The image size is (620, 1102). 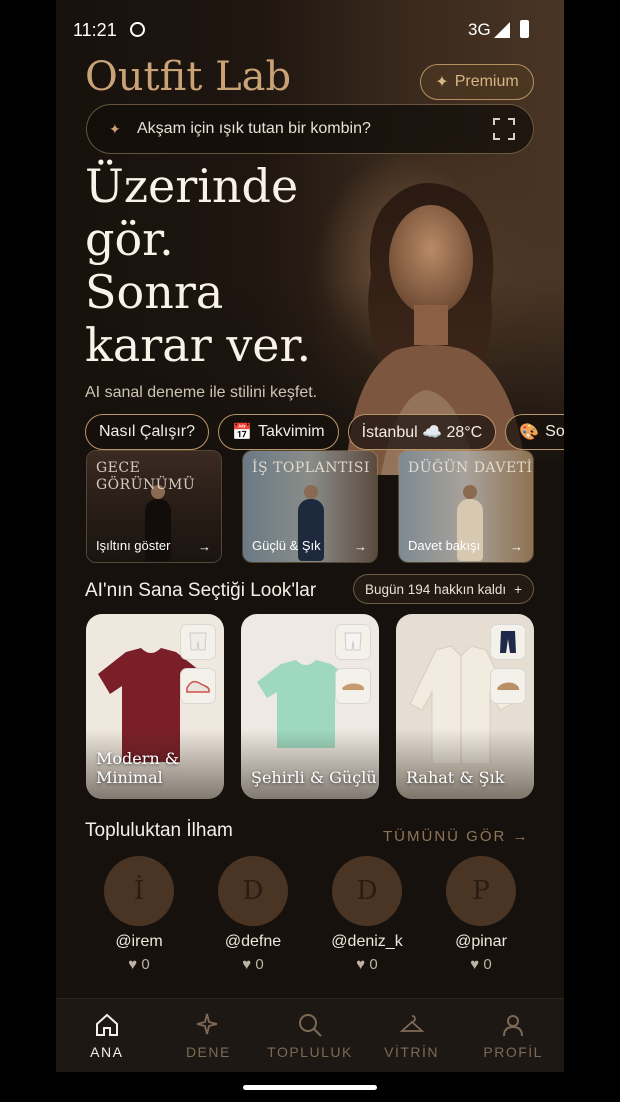 I want to click on signal-icon, so click(x=502, y=30).